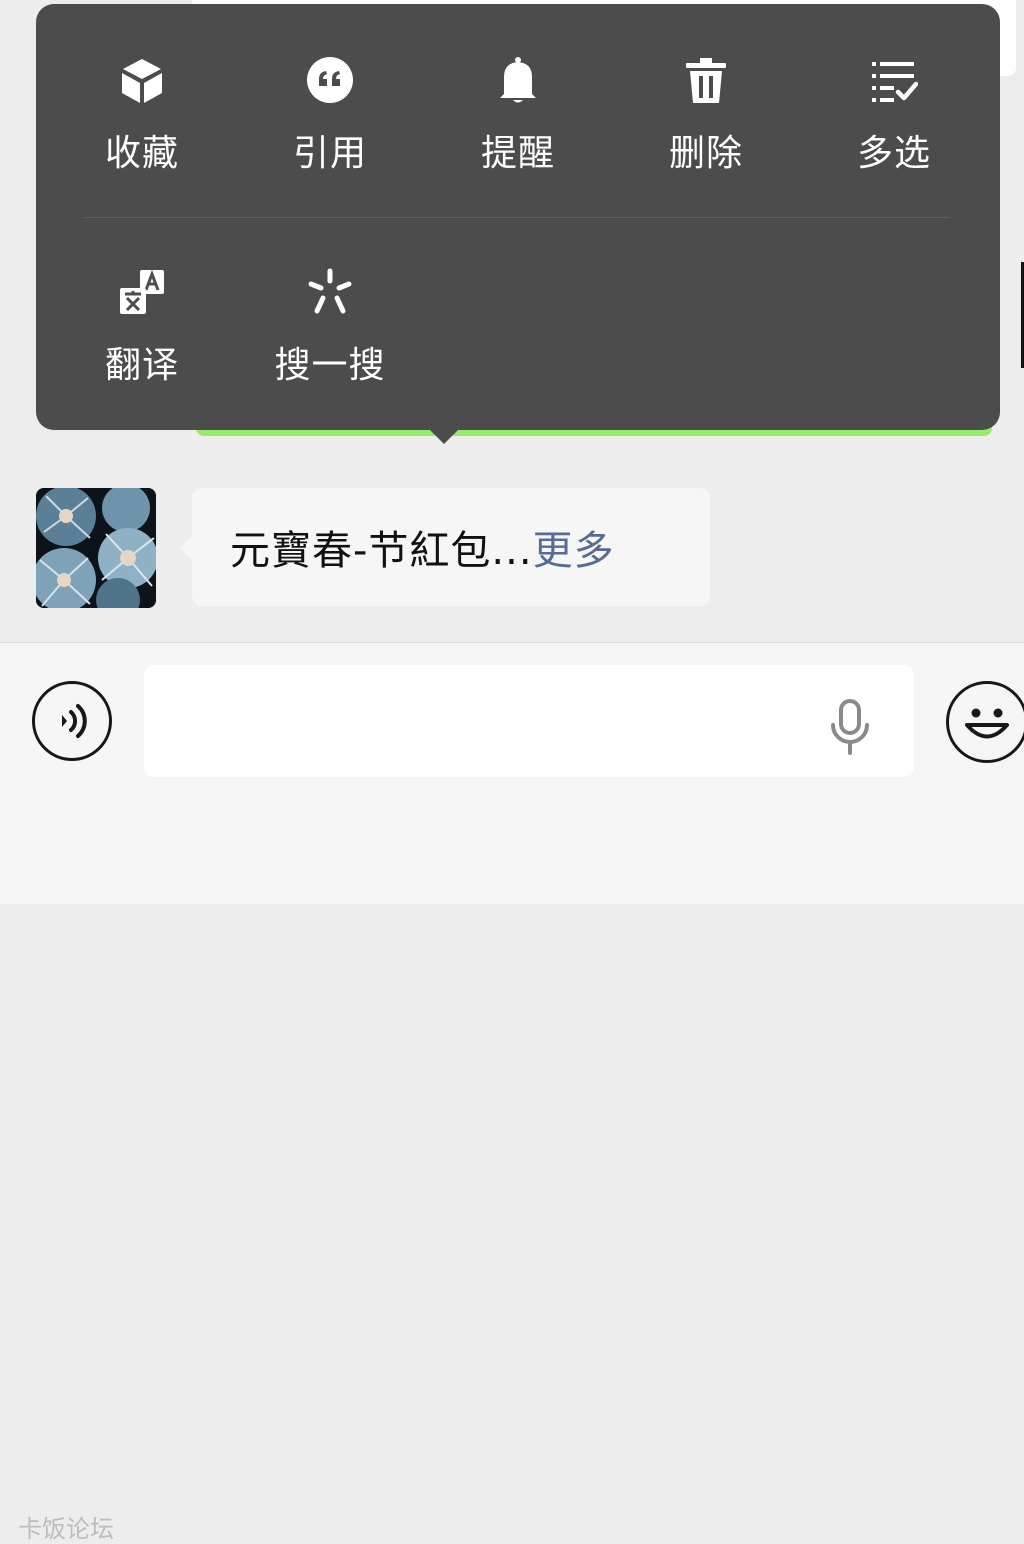  What do you see at coordinates (894, 121) in the screenshot?
I see `menu-item-multi-select: 多选` at bounding box center [894, 121].